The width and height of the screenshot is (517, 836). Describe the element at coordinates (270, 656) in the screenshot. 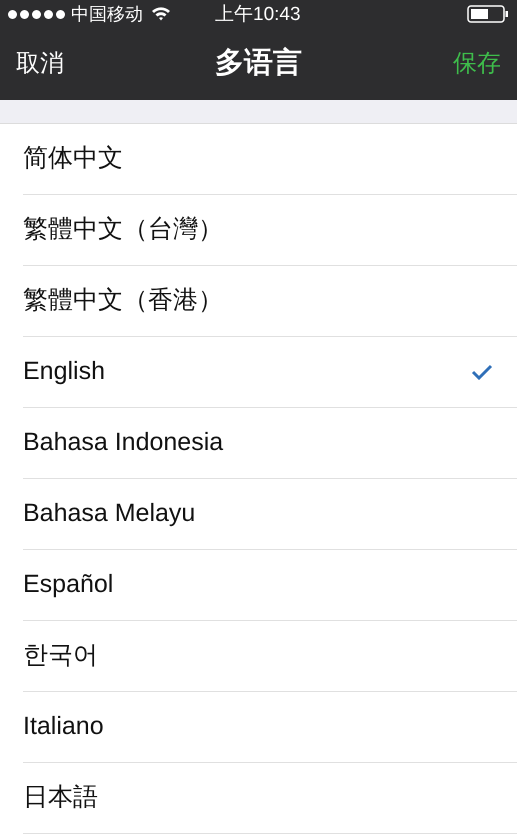

I see `language-option: 한국어` at that location.